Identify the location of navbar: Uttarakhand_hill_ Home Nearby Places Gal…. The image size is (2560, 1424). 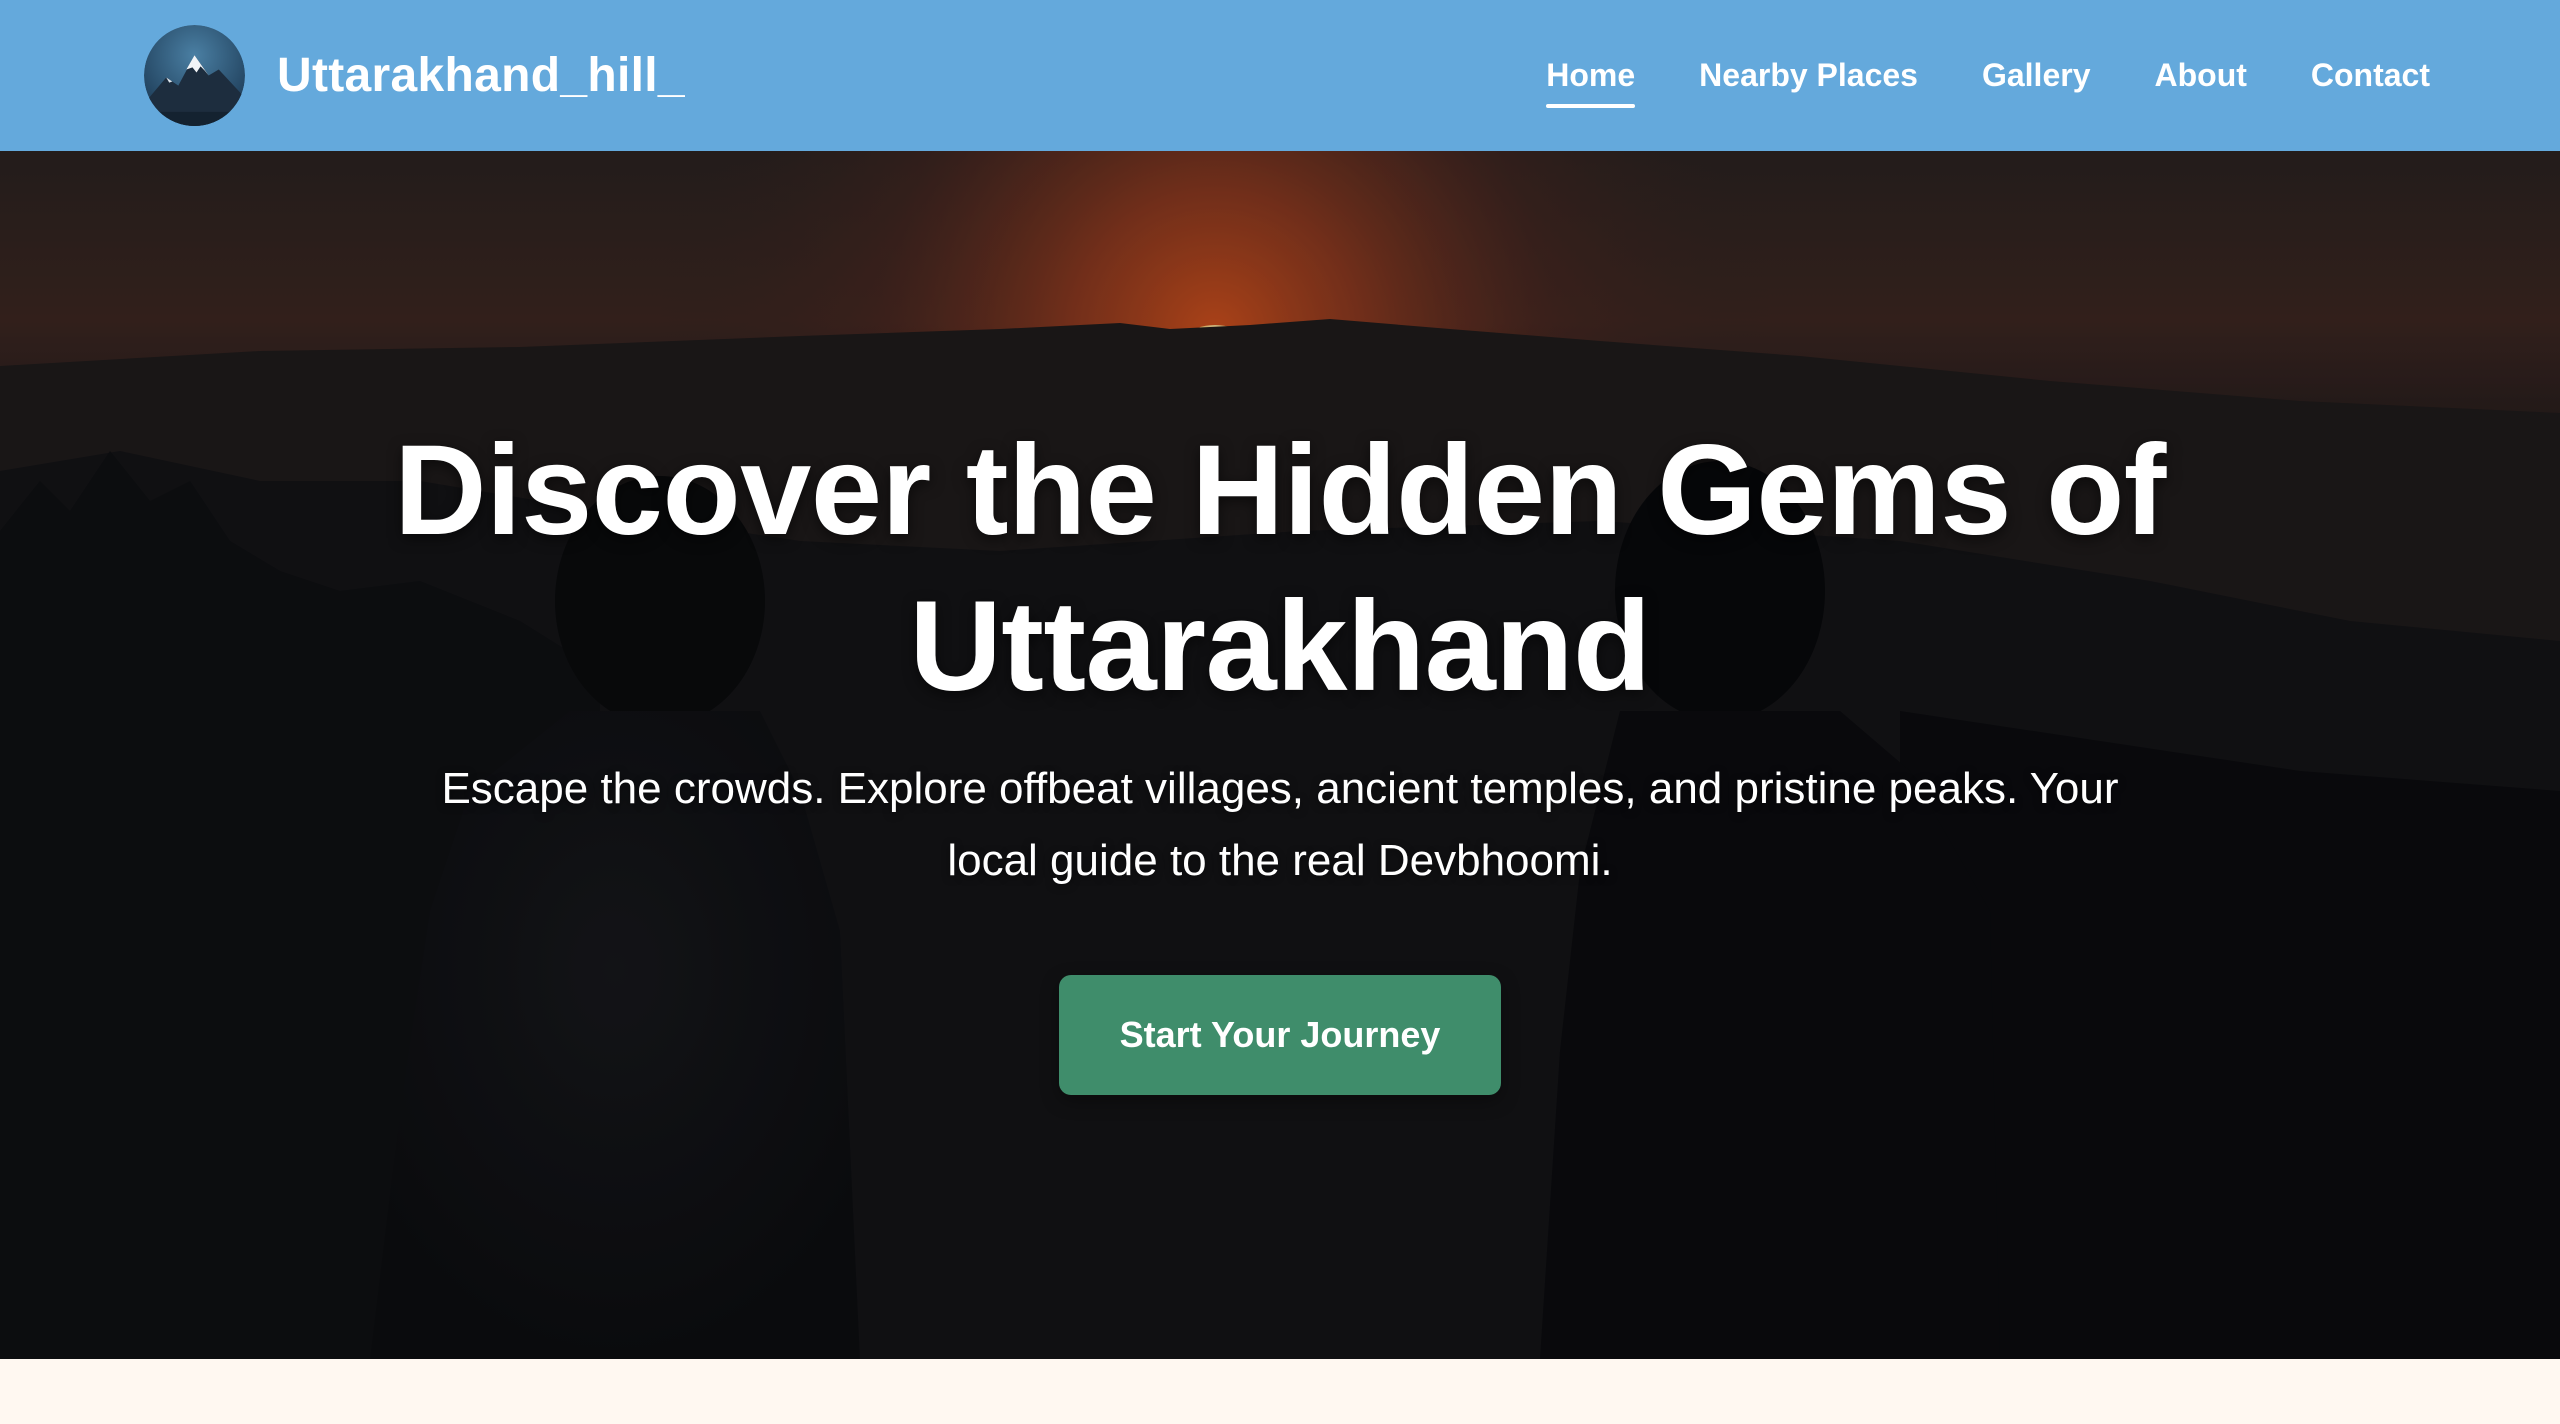
(1280, 75).